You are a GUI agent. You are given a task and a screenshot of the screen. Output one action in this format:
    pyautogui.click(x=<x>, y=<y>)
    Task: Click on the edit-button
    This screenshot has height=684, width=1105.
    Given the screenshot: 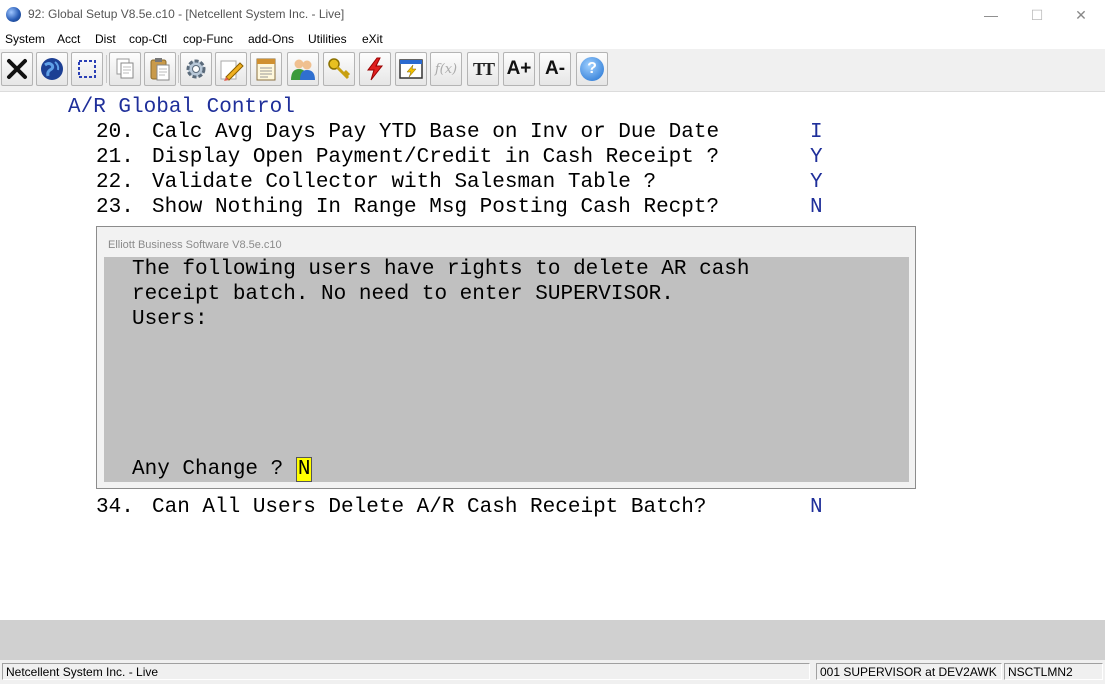 What is the action you would take?
    pyautogui.click(x=231, y=69)
    